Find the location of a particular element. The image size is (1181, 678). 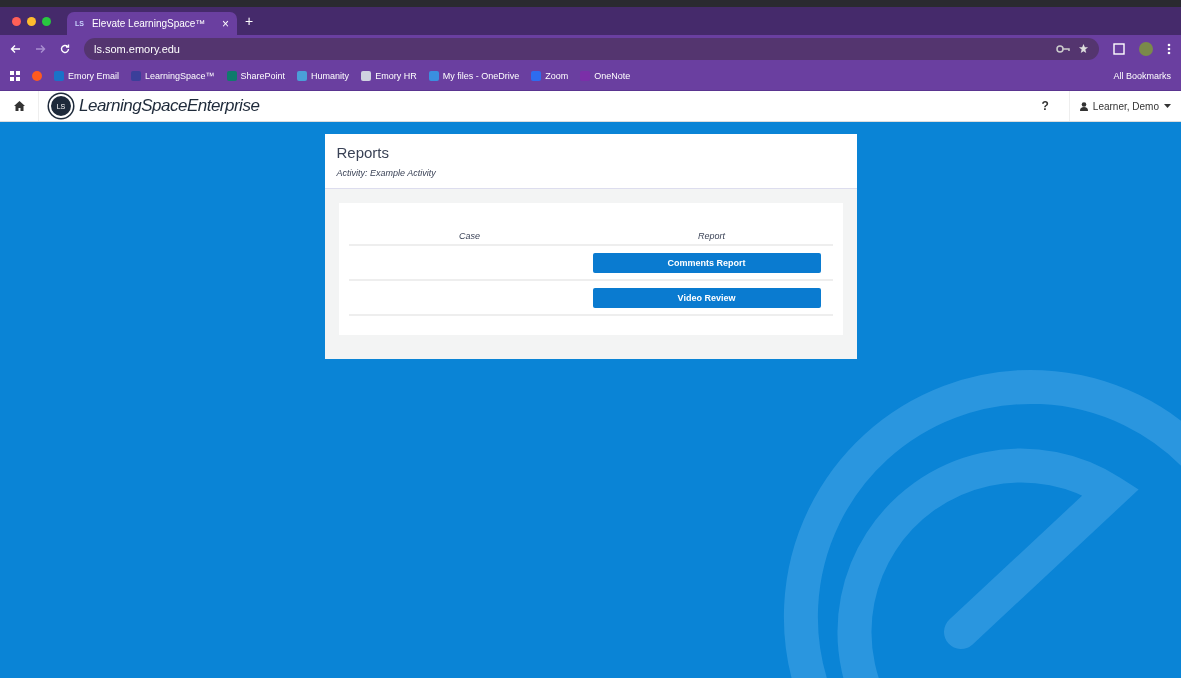

avatar-icon is located at coordinates (1146, 48).